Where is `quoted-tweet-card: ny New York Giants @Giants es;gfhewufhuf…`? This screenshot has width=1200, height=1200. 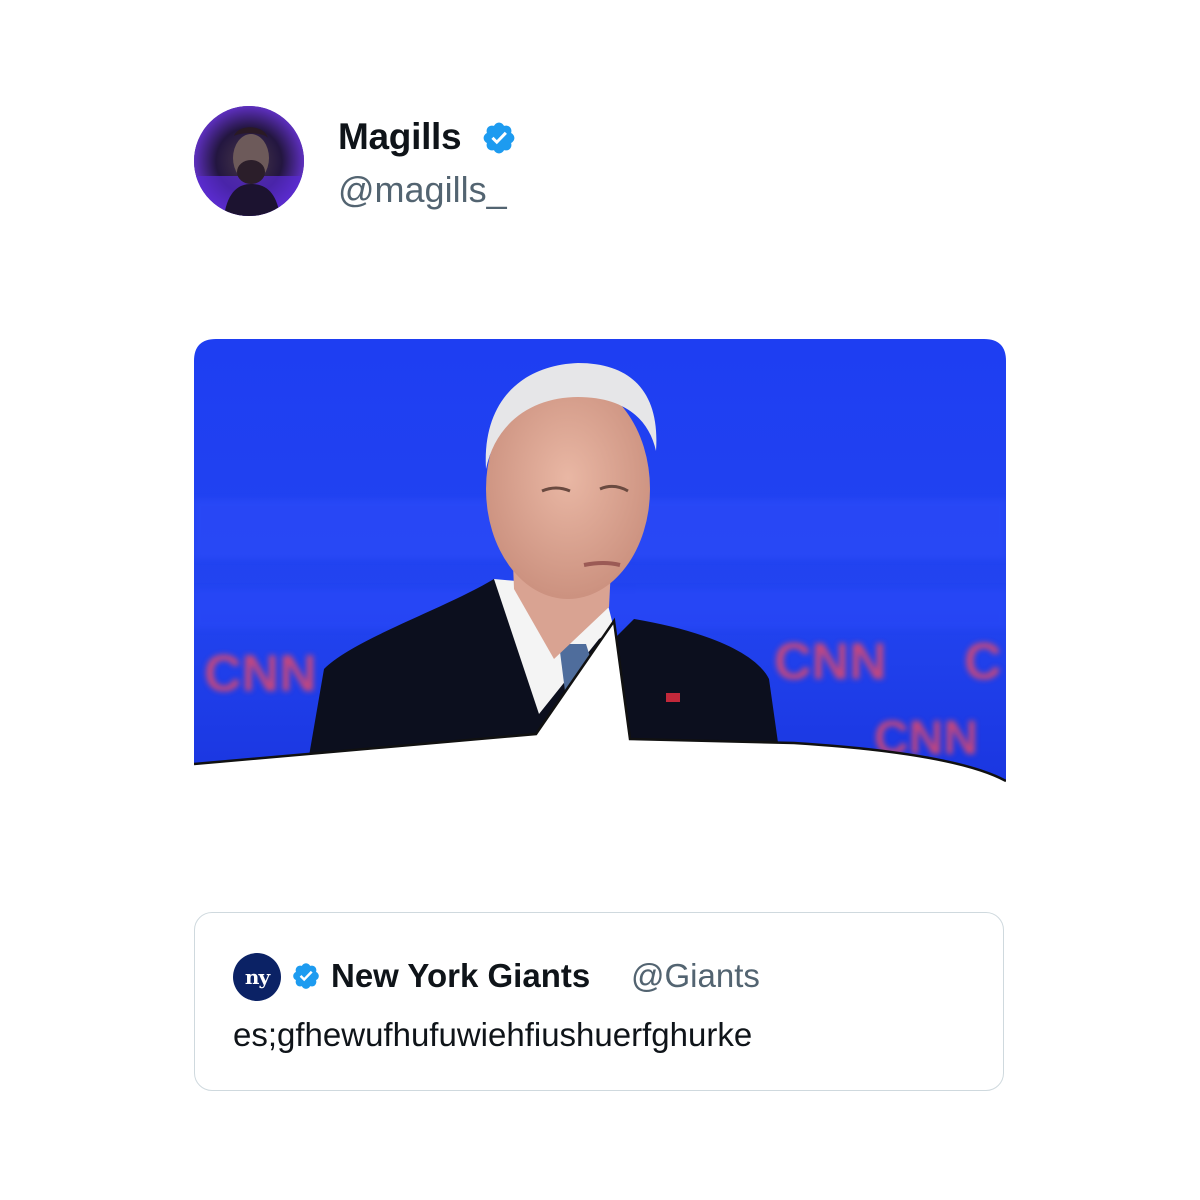 quoted-tweet-card: ny New York Giants @Giants es;gfhewufhuf… is located at coordinates (599, 1001).